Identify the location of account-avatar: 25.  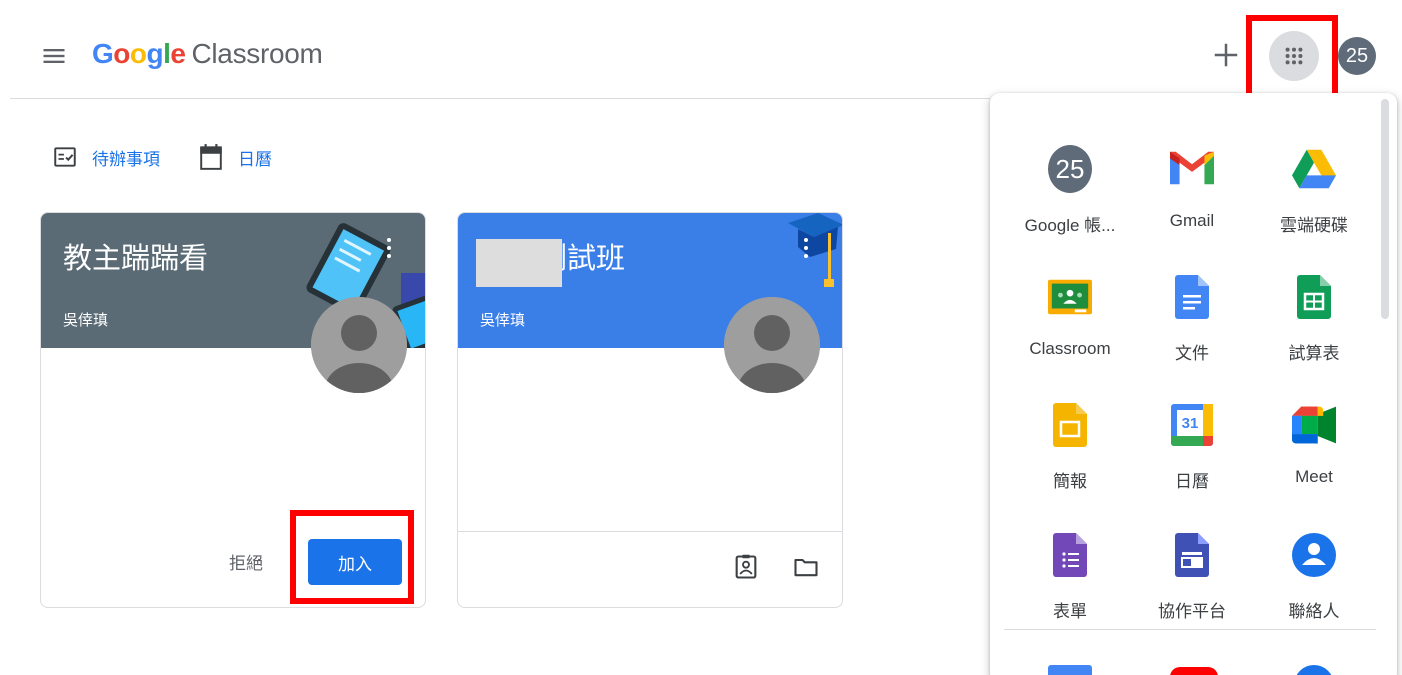
(1357, 56).